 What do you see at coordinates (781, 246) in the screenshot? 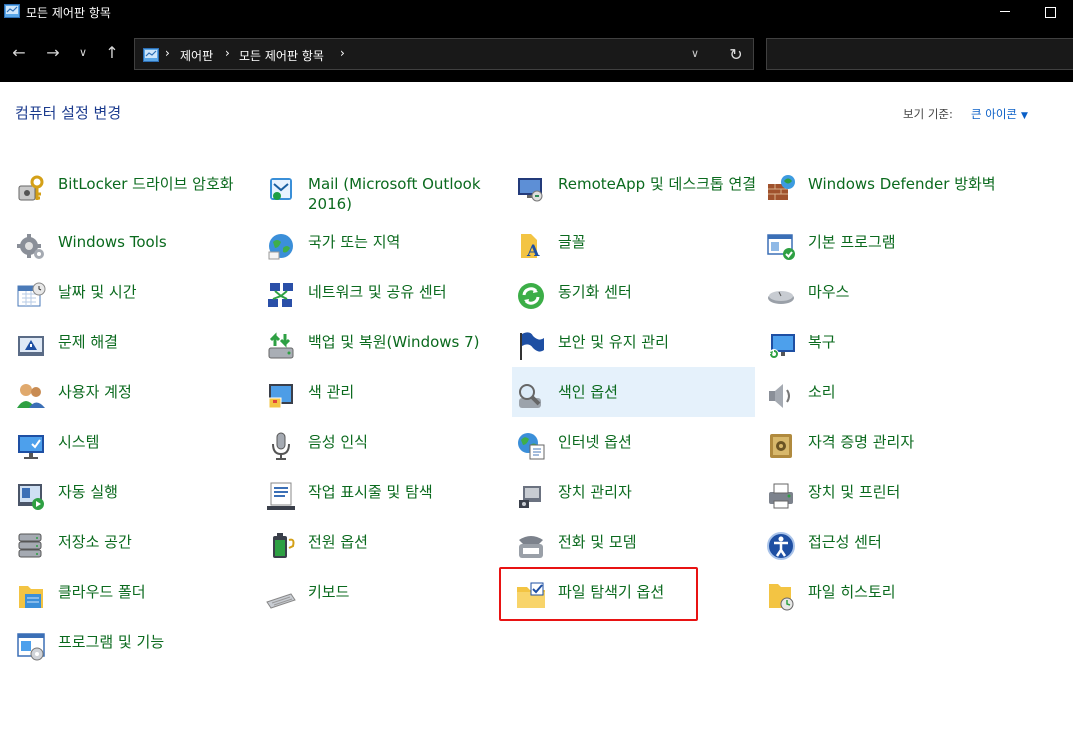
I see `default-programs-icon` at bounding box center [781, 246].